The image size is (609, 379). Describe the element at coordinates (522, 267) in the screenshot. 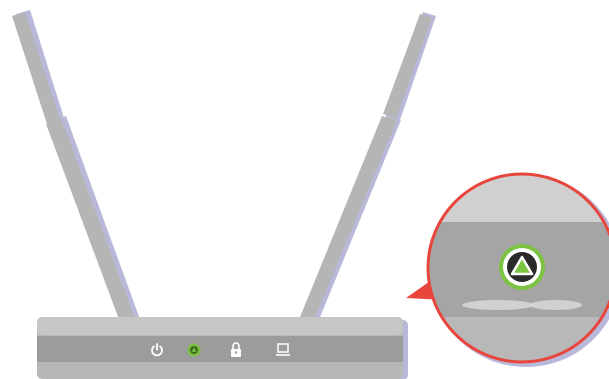

I see `magnified-wireless-icon` at that location.